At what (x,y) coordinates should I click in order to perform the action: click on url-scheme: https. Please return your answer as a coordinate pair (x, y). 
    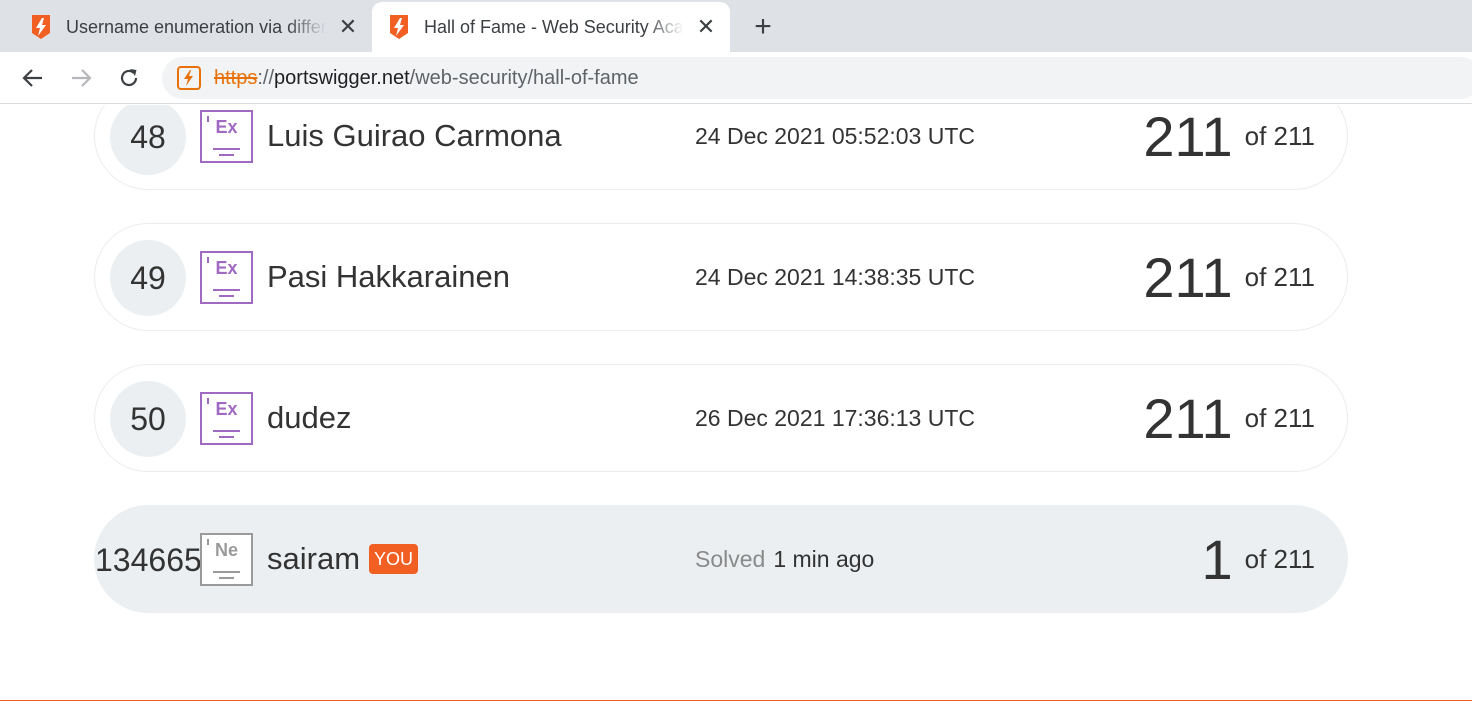
    Looking at the image, I should click on (236, 77).